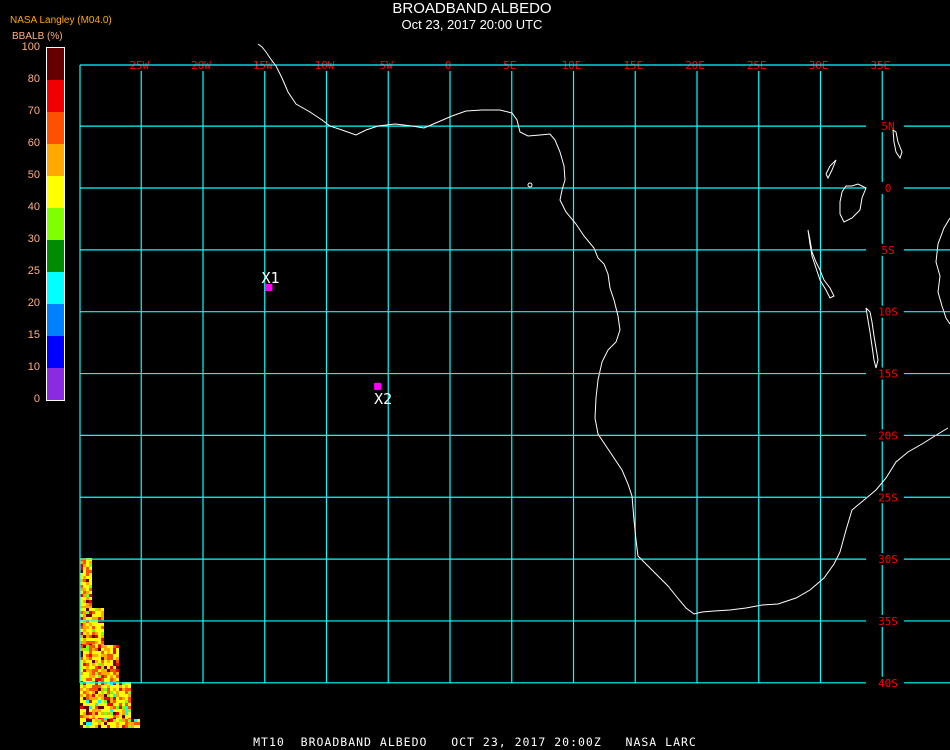  I want to click on marker-label: X2, so click(383, 399).